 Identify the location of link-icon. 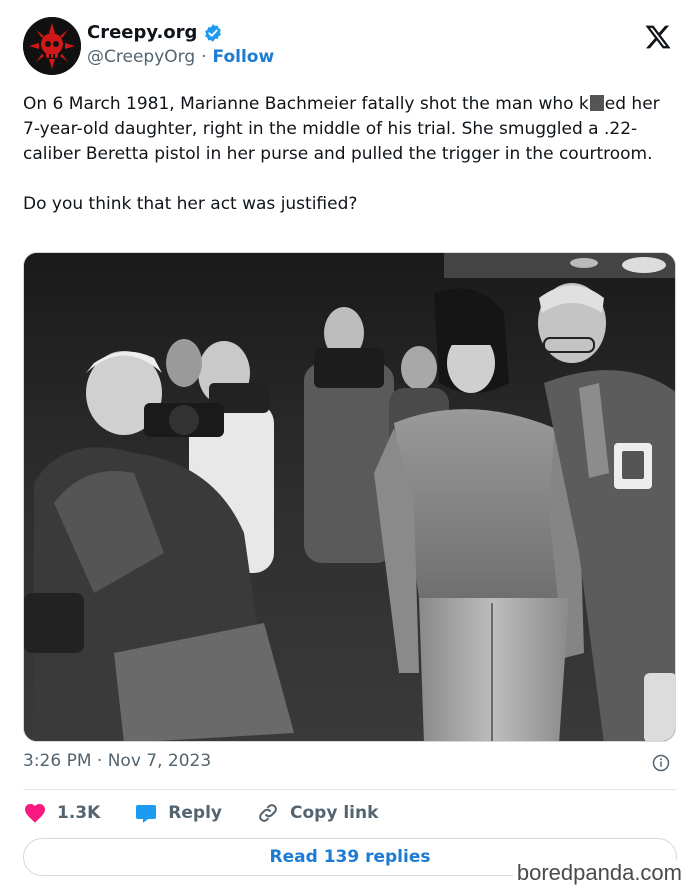
(268, 813).